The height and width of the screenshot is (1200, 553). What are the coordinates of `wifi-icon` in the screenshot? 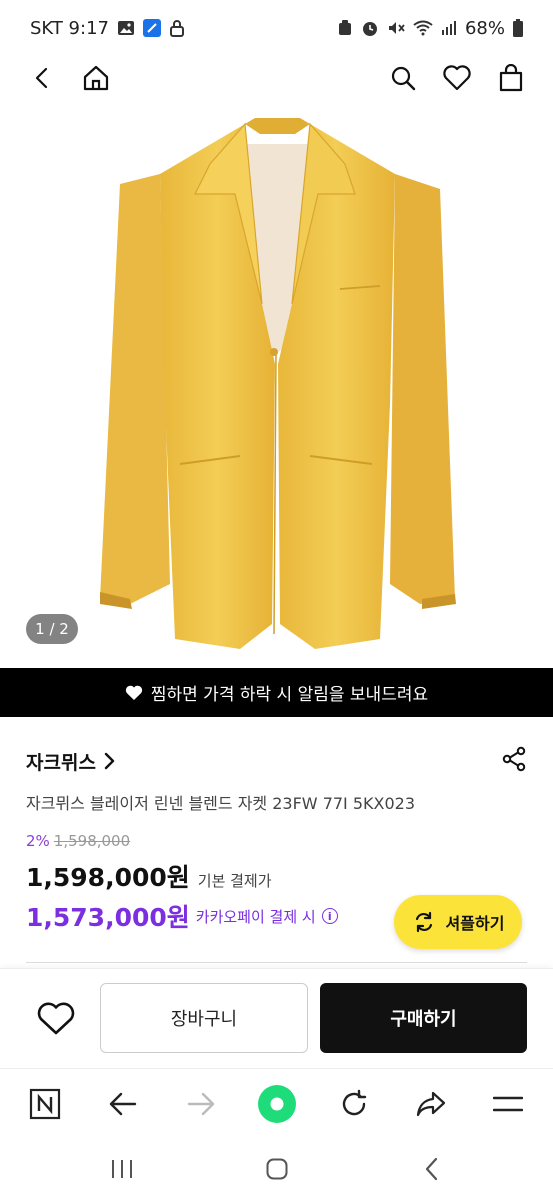 It's located at (423, 28).